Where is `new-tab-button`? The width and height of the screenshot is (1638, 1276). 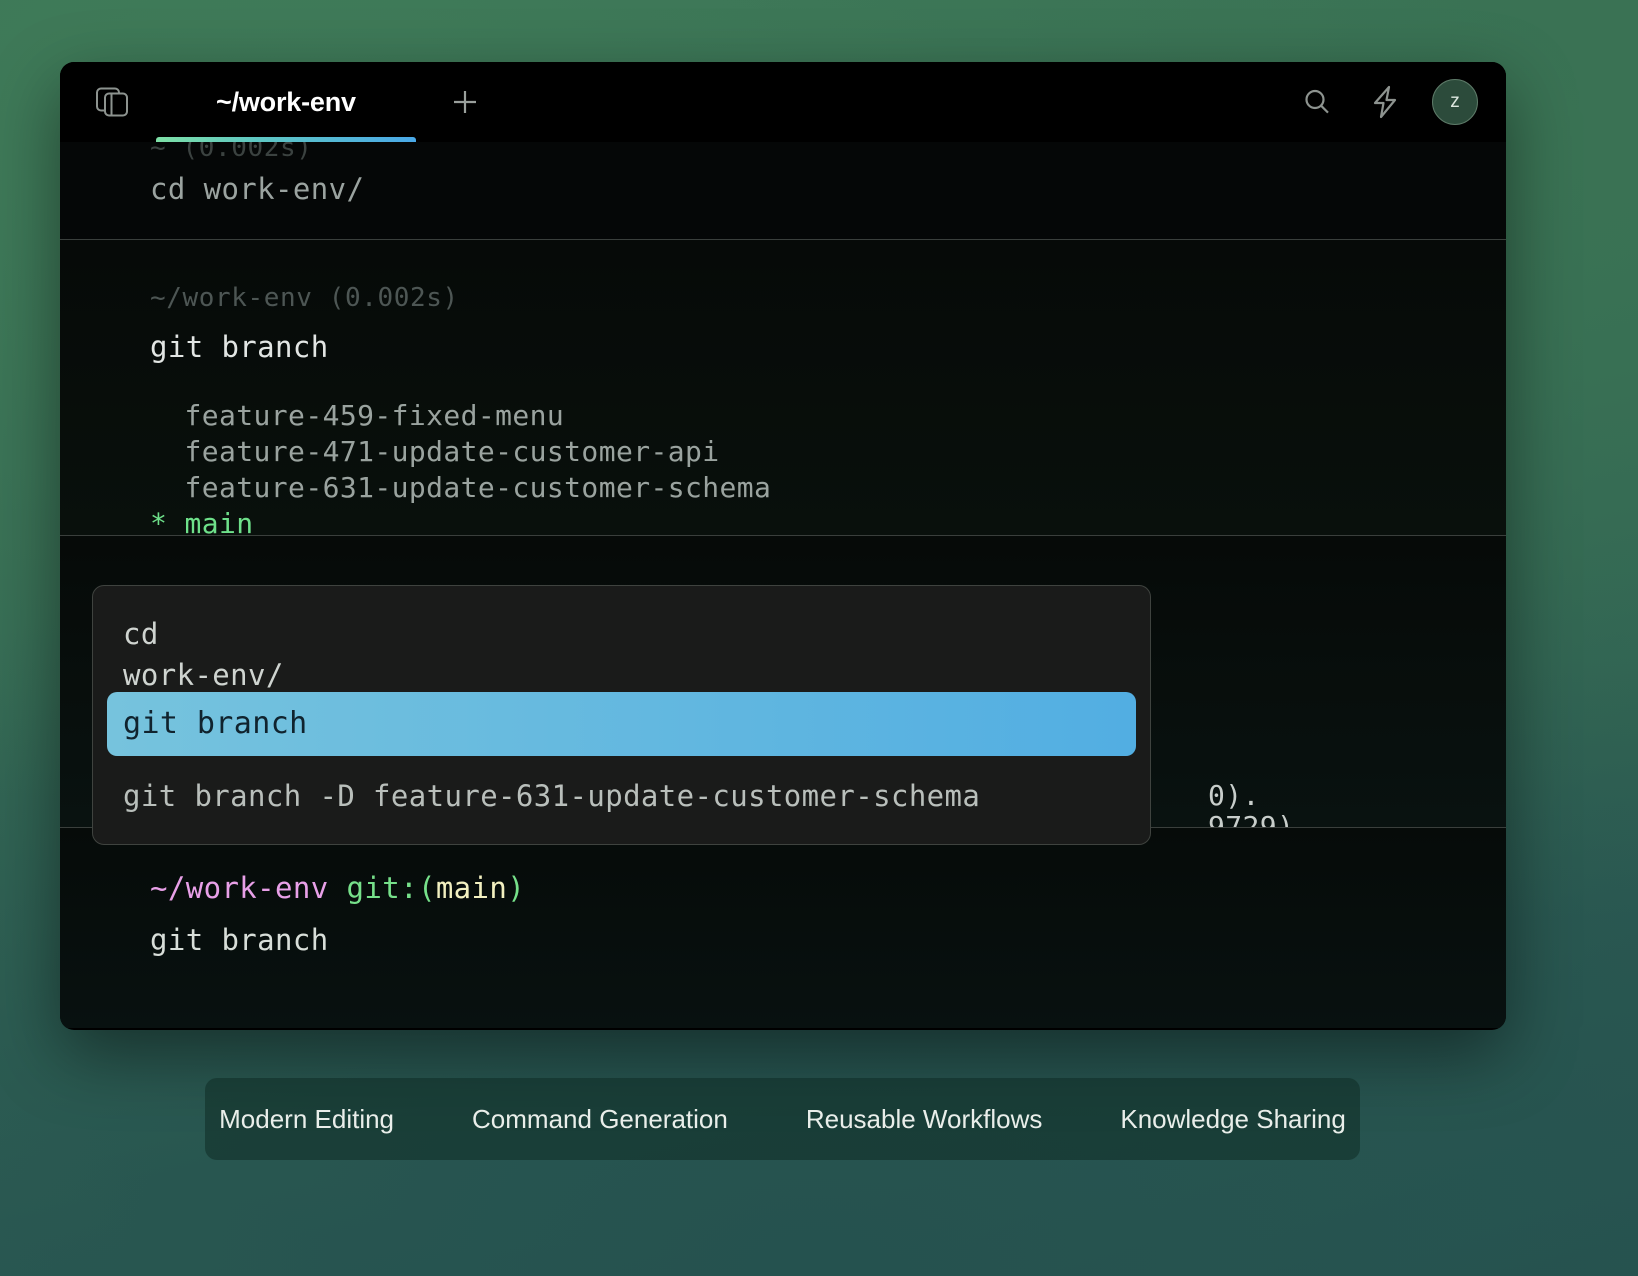
new-tab-button is located at coordinates (465, 102).